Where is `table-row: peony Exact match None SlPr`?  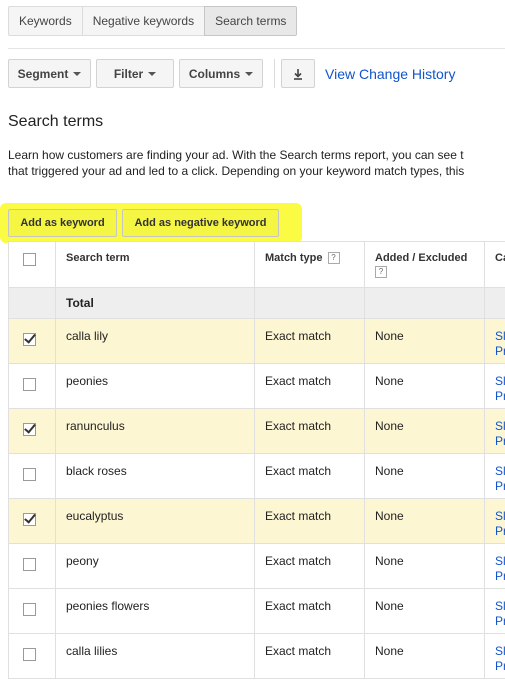 table-row: peony Exact match None SlPr is located at coordinates (256, 566).